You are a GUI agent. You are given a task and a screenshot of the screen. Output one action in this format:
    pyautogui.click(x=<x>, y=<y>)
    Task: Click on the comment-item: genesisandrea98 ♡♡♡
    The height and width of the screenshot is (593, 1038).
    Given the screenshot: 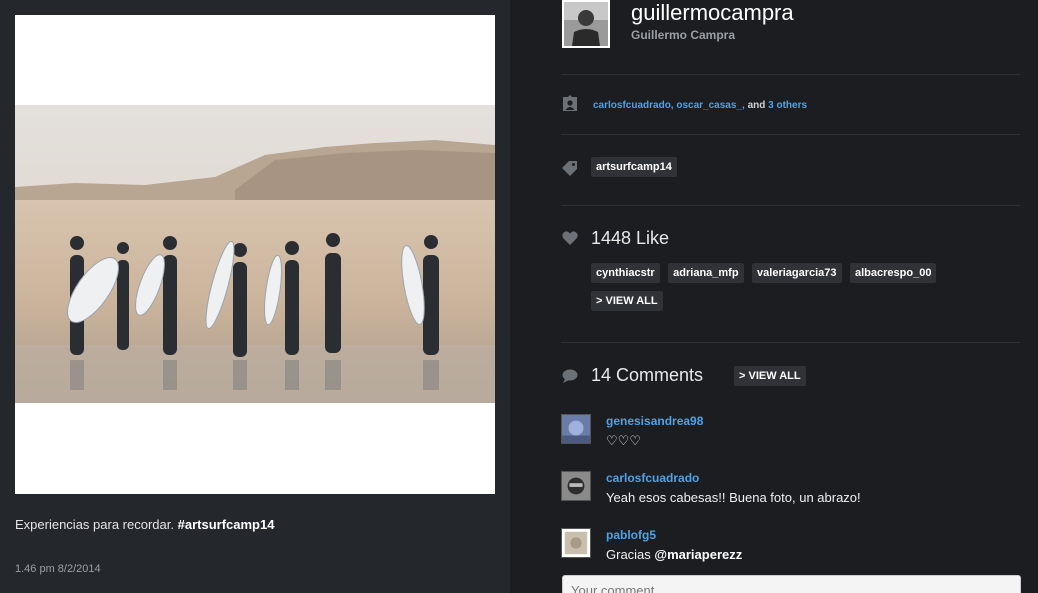 What is the action you would take?
    pyautogui.click(x=791, y=434)
    